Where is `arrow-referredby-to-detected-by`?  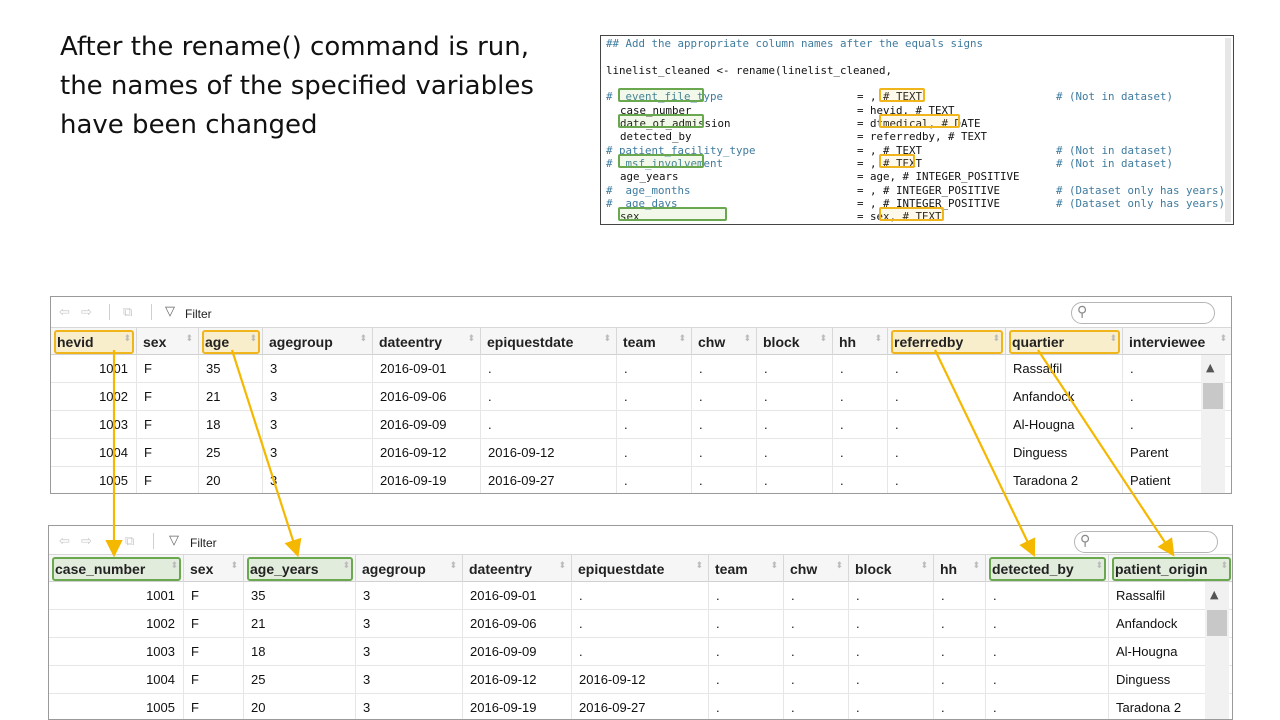
arrow-referredby-to-detected-by is located at coordinates (985, 453).